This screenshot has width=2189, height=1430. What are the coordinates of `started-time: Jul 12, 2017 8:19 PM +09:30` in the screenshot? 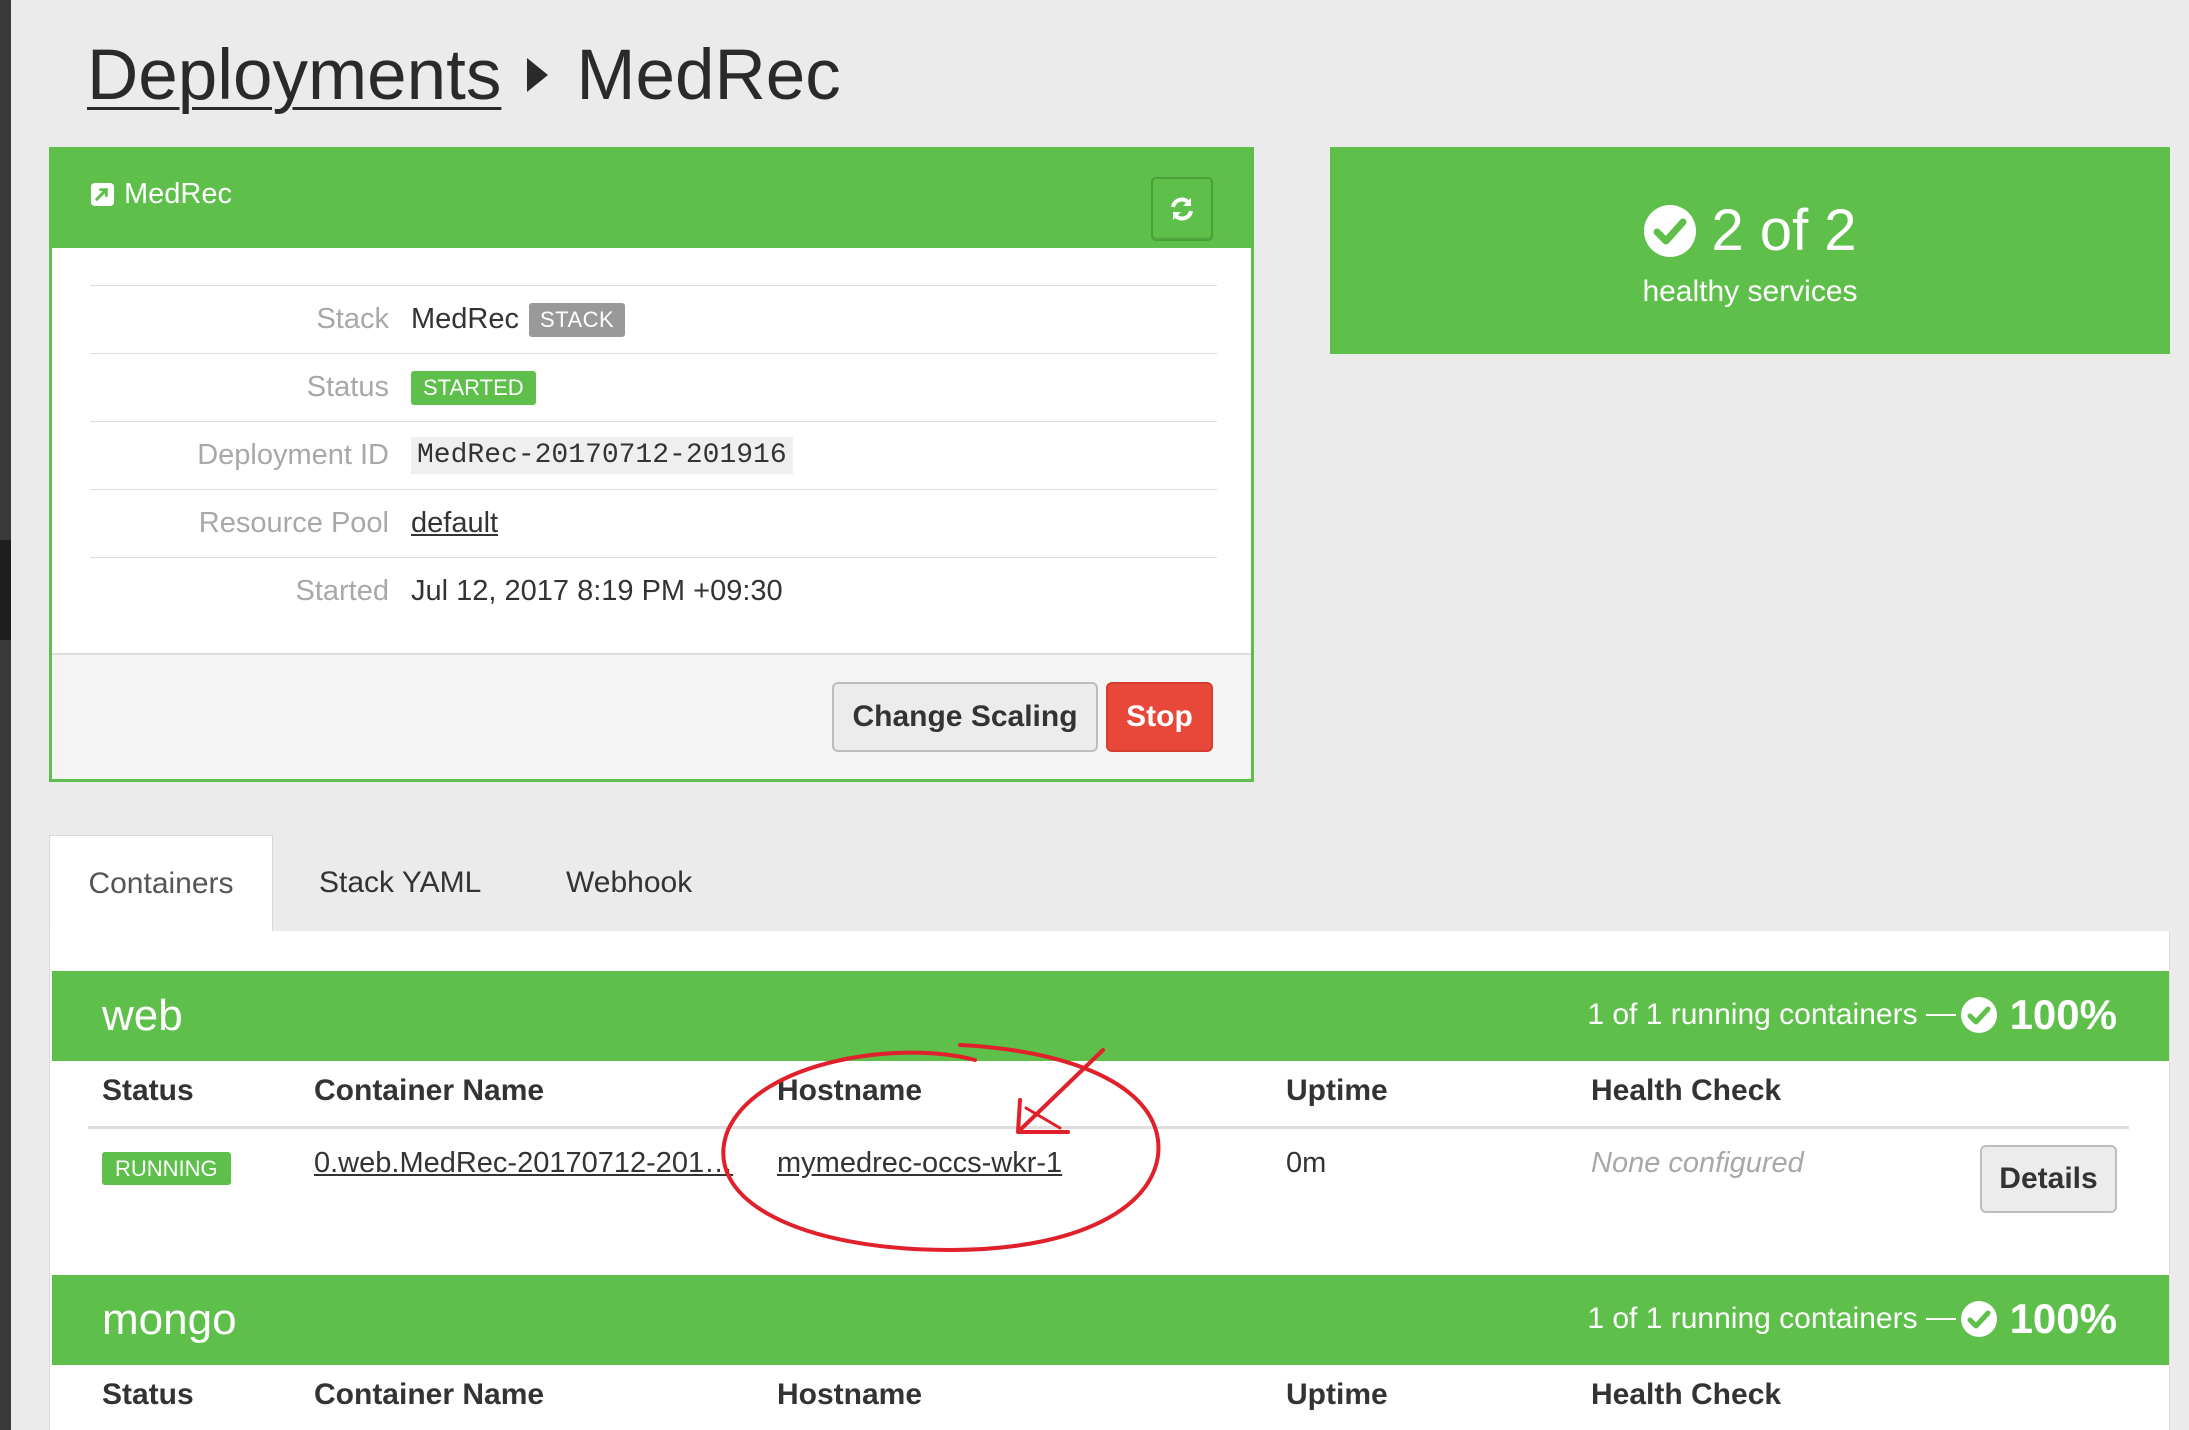 It's located at (597, 591).